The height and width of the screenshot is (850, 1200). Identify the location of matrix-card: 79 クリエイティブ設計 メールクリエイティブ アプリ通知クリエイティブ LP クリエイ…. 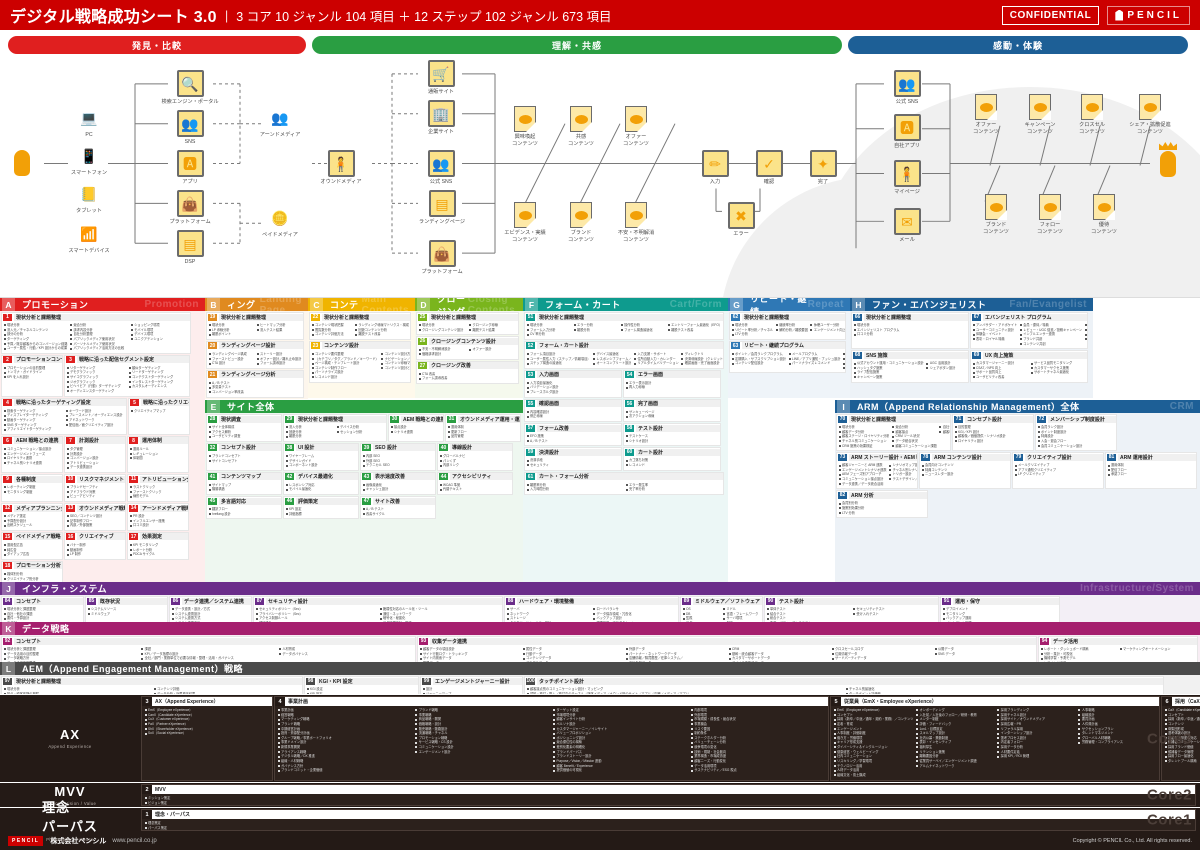
(1058, 471).